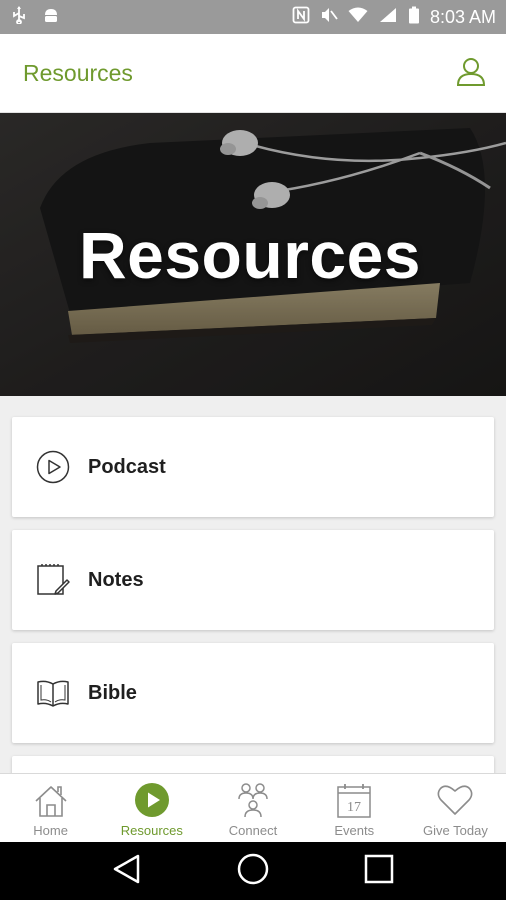  I want to click on back-button, so click(127, 871).